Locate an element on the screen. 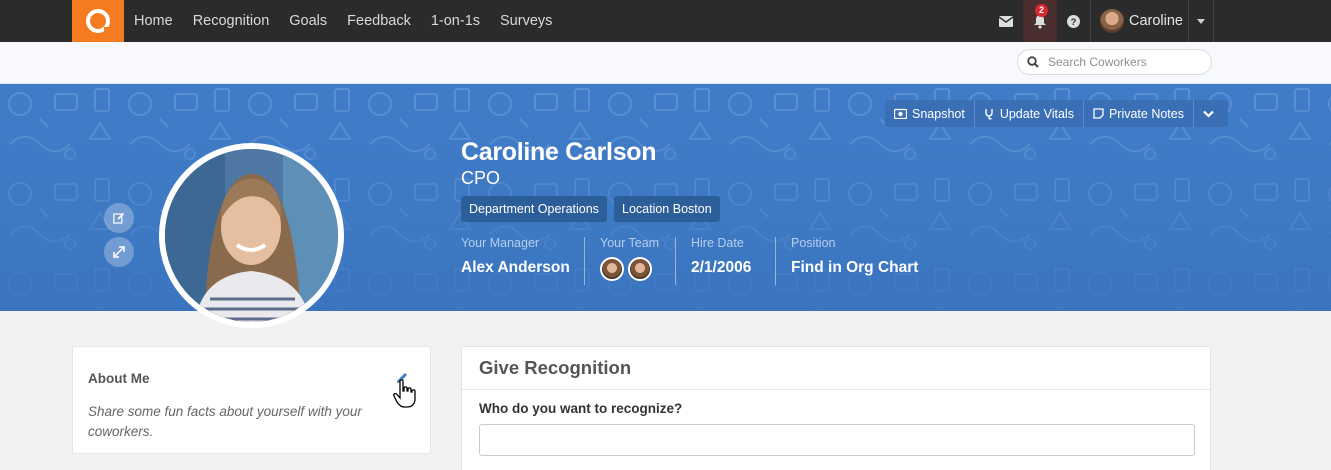 Image resolution: width=1331 pixels, height=470 pixels. department-tag: Department Operations is located at coordinates (534, 209).